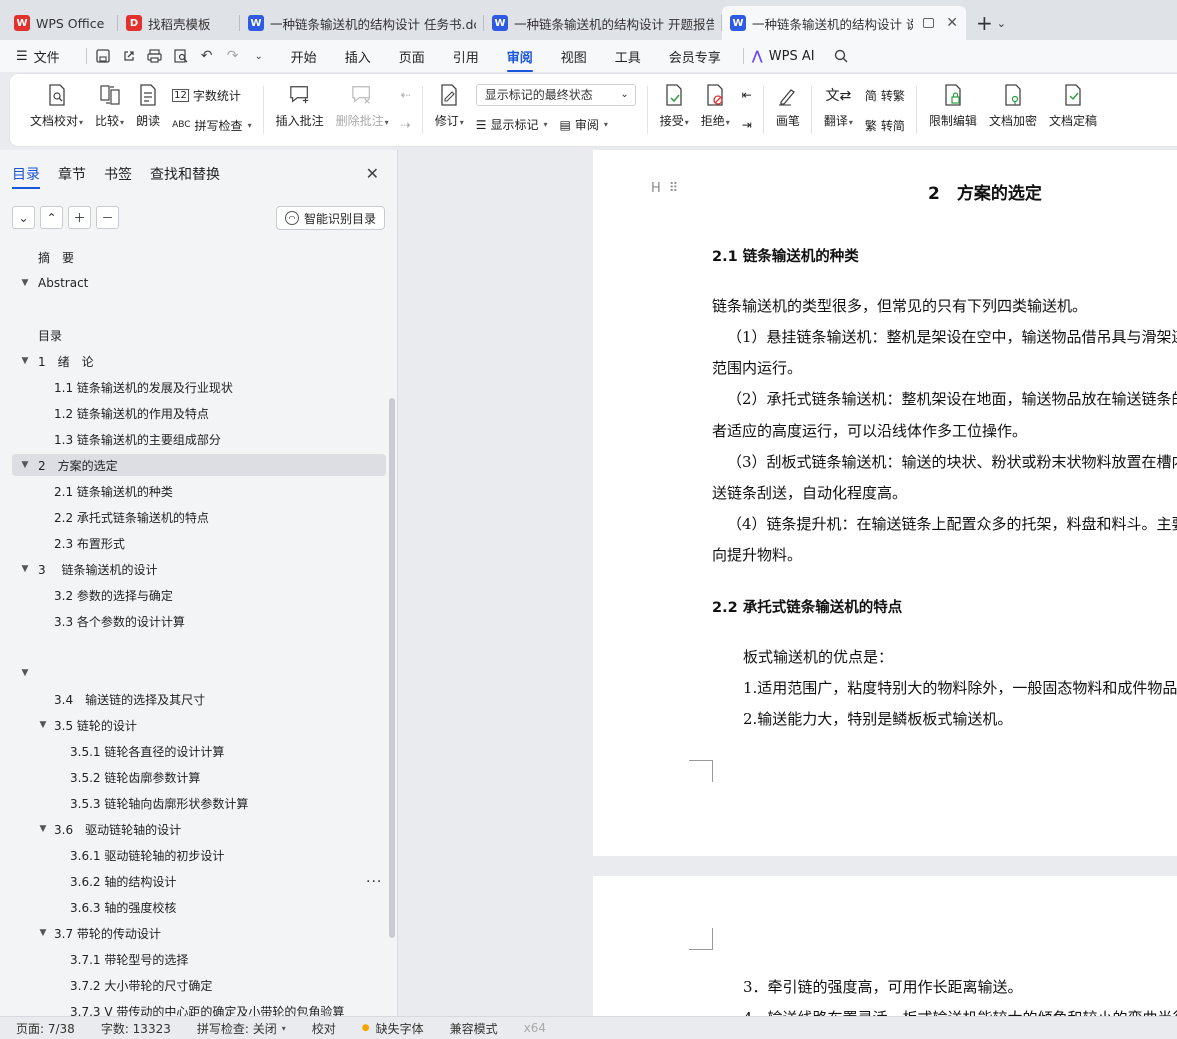 This screenshot has width=1177, height=1039. What do you see at coordinates (330, 218) in the screenshot?
I see `smart-toc-button: ◠ 智能识别目录` at bounding box center [330, 218].